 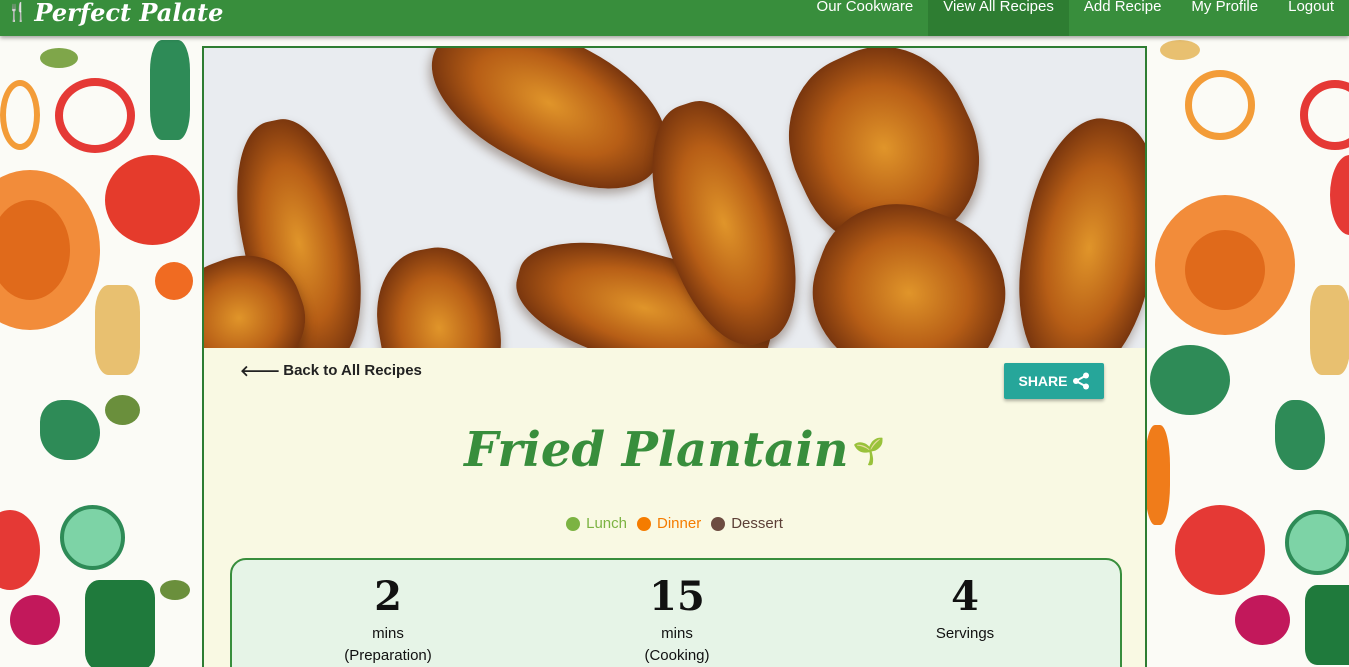 I want to click on brand-logo: 🍴 Perfect Palate, so click(x=114, y=15).